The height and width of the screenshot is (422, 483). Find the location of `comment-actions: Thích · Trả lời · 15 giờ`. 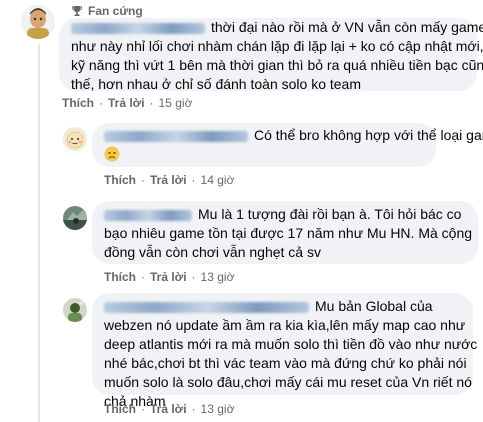

comment-actions: Thích · Trả lời · 15 giờ is located at coordinates (127, 103).